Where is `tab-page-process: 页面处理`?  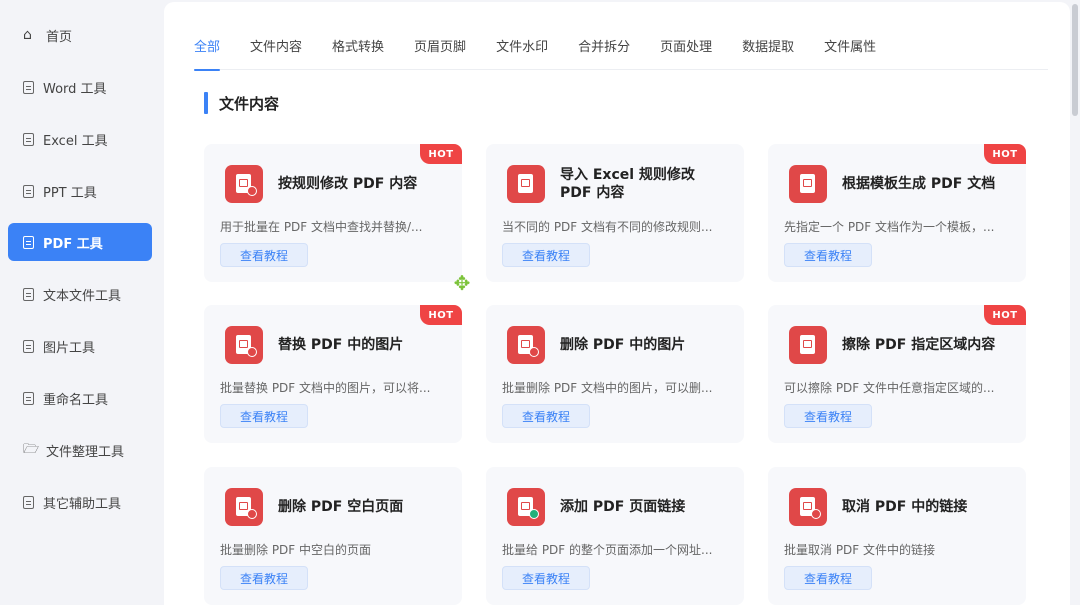 tab-page-process: 页面处理 is located at coordinates (686, 53).